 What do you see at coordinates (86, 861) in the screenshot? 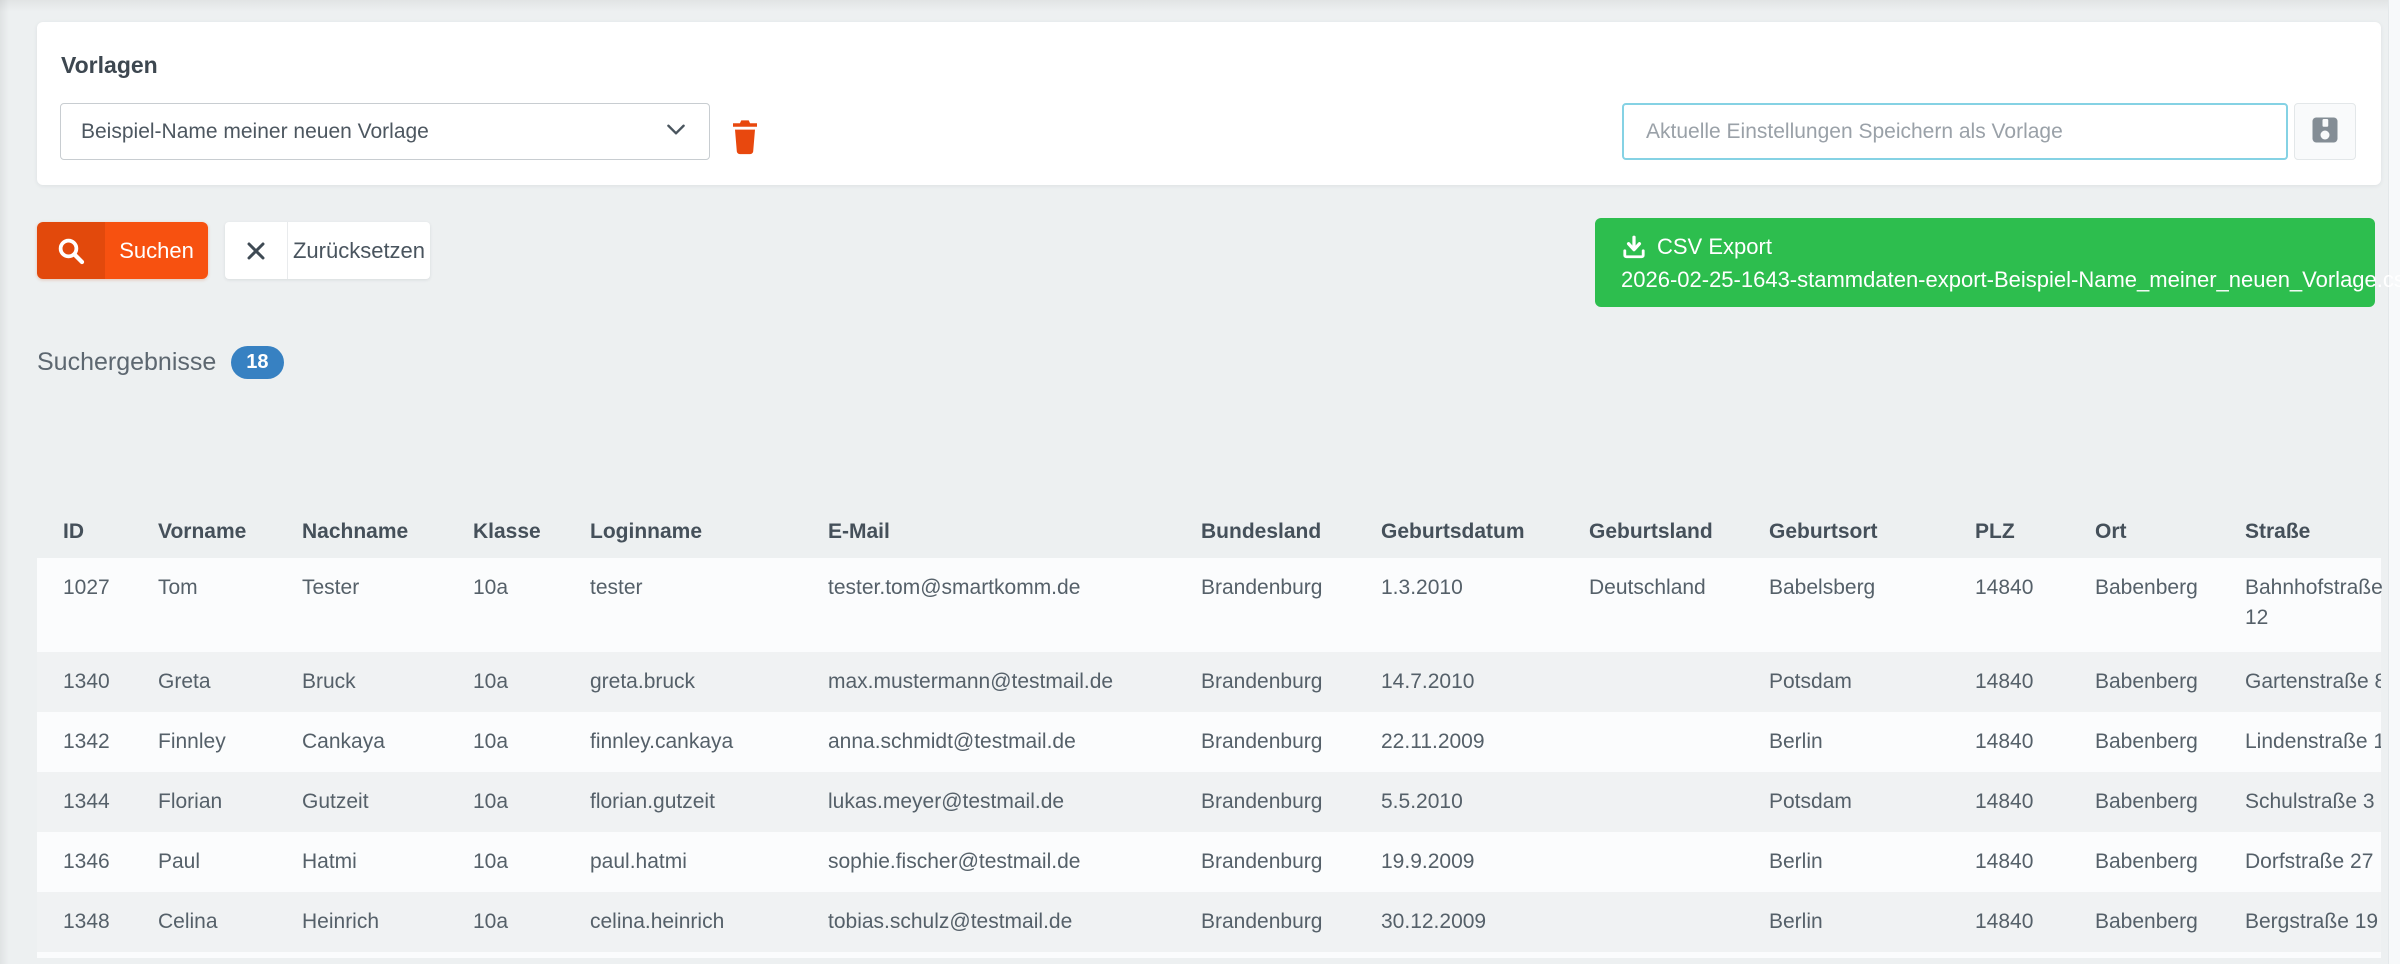
I see `table-cell: 1346` at bounding box center [86, 861].